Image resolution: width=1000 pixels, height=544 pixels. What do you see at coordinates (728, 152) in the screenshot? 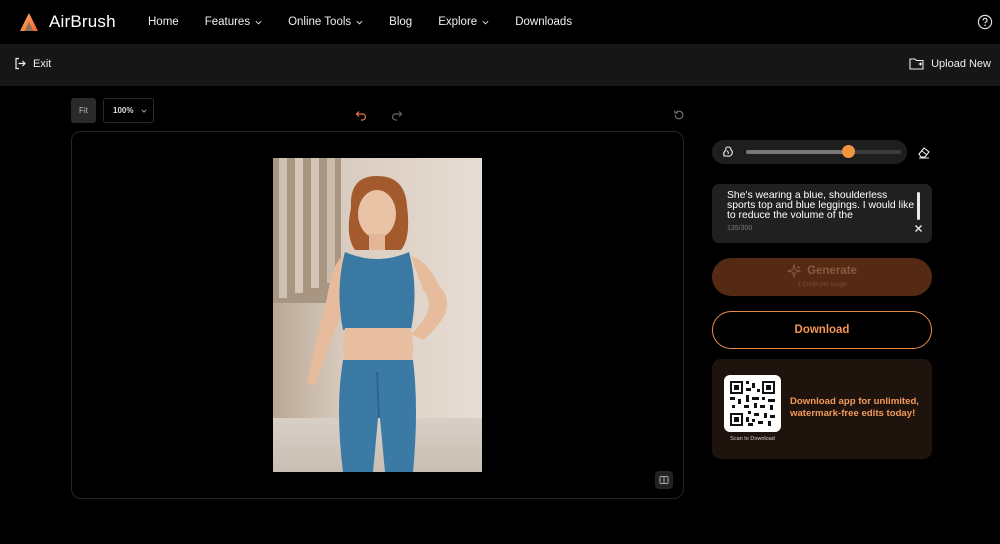
I see `brush-icon` at bounding box center [728, 152].